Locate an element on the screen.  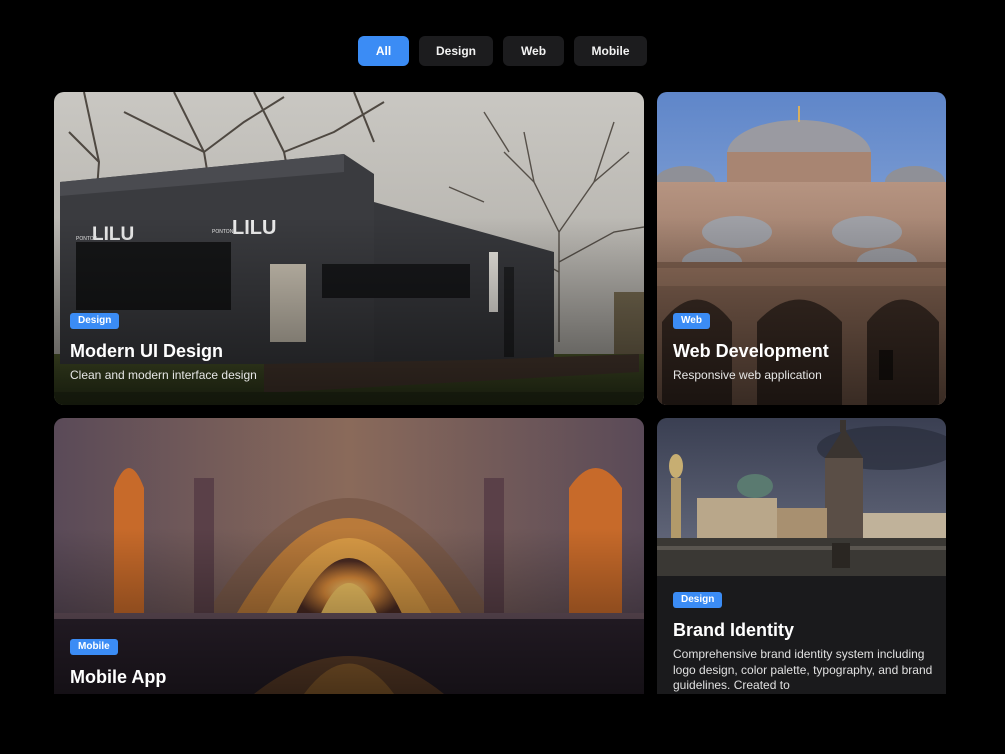
filter-mobile-button: Mobile is located at coordinates (610, 51).